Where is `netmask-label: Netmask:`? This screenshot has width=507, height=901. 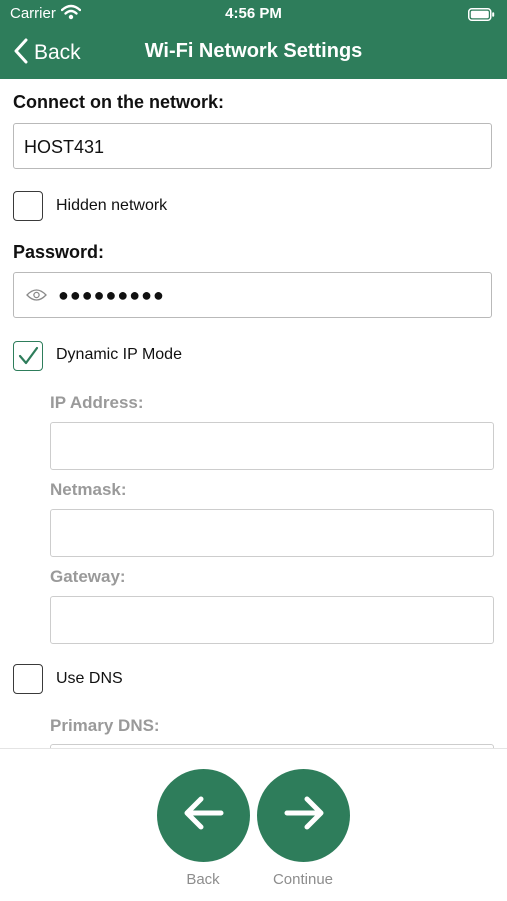 netmask-label: Netmask: is located at coordinates (88, 489).